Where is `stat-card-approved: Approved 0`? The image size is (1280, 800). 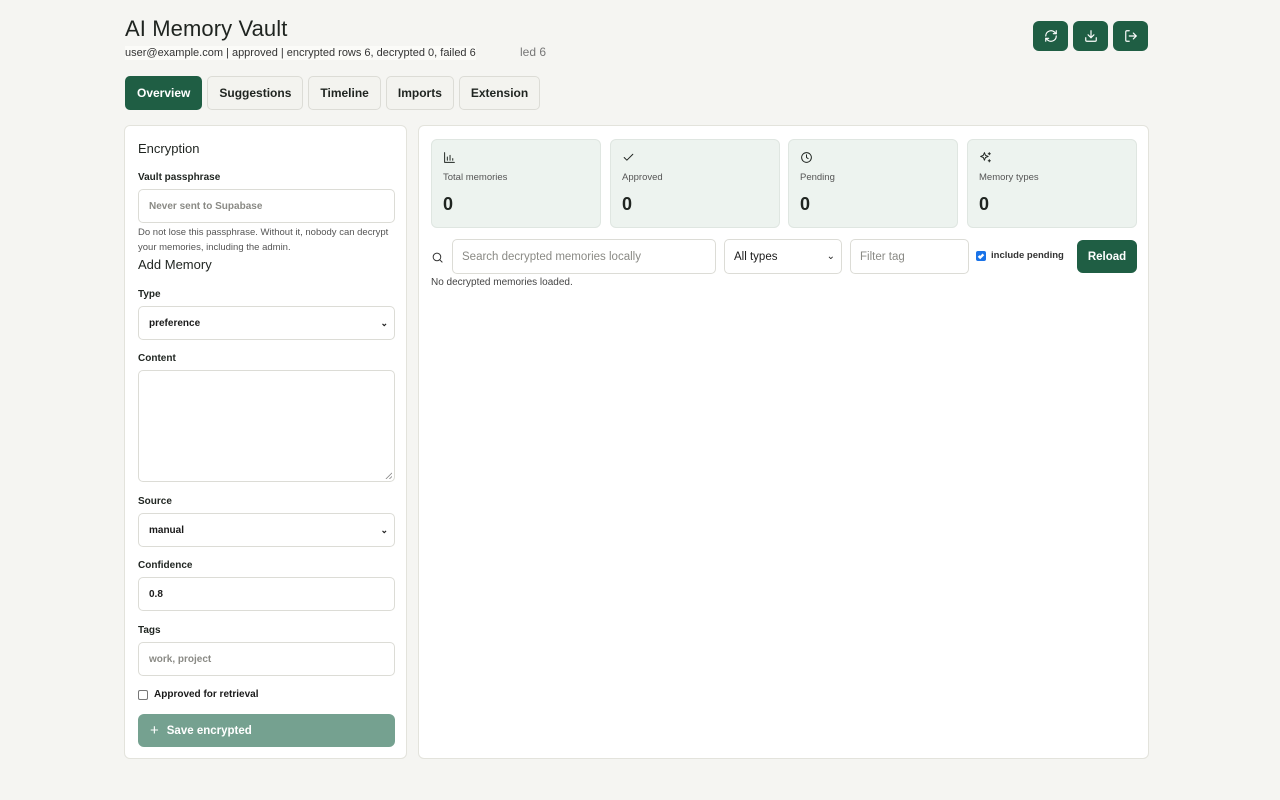 stat-card-approved: Approved 0 is located at coordinates (695, 183).